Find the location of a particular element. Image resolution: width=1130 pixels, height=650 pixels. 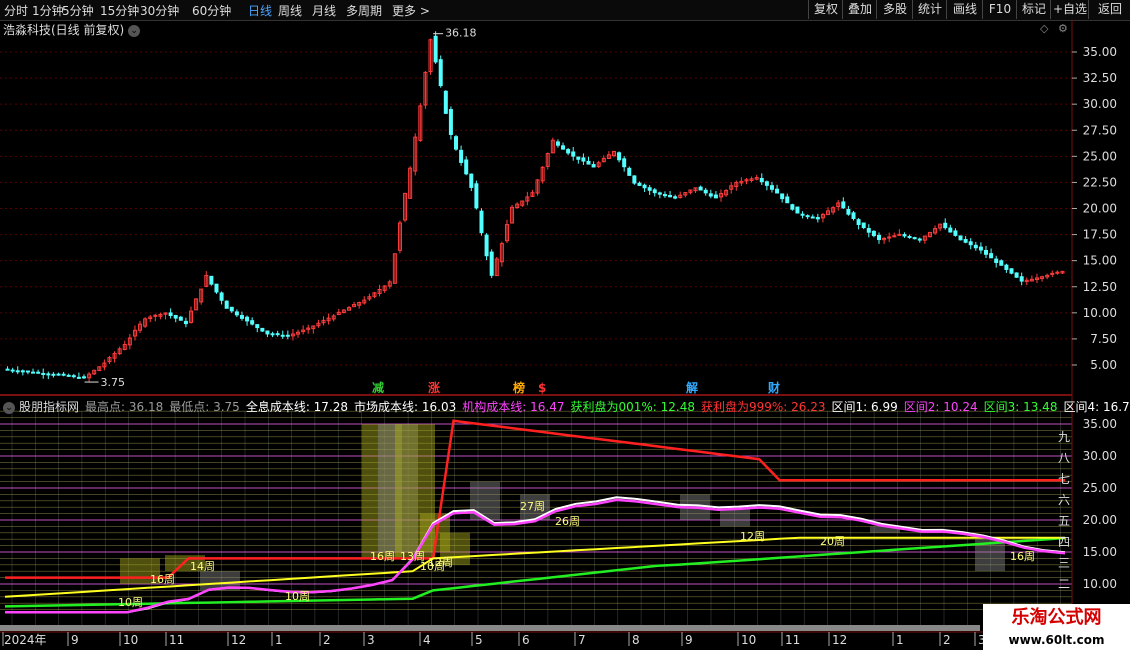

lower-y-tick-label: 20.00 is located at coordinates (1100, 520).